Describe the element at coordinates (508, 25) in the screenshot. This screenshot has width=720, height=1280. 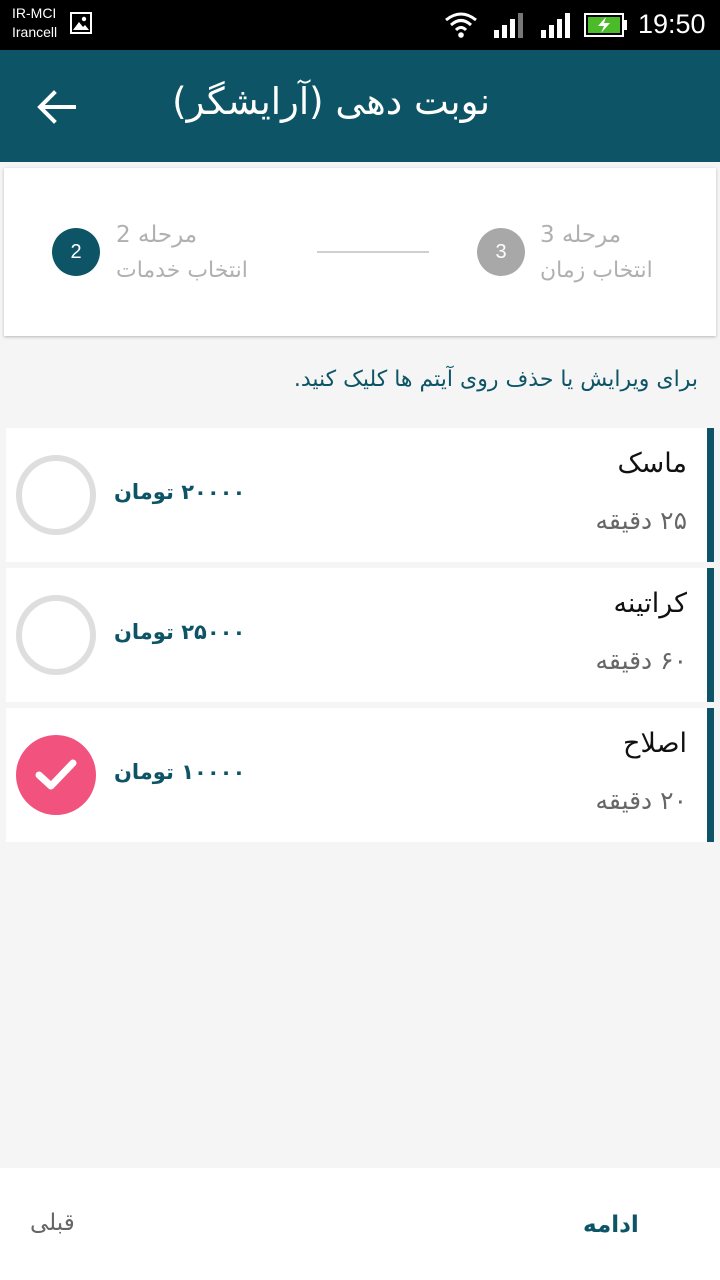
I see `signal-strength-icon-sim1` at that location.